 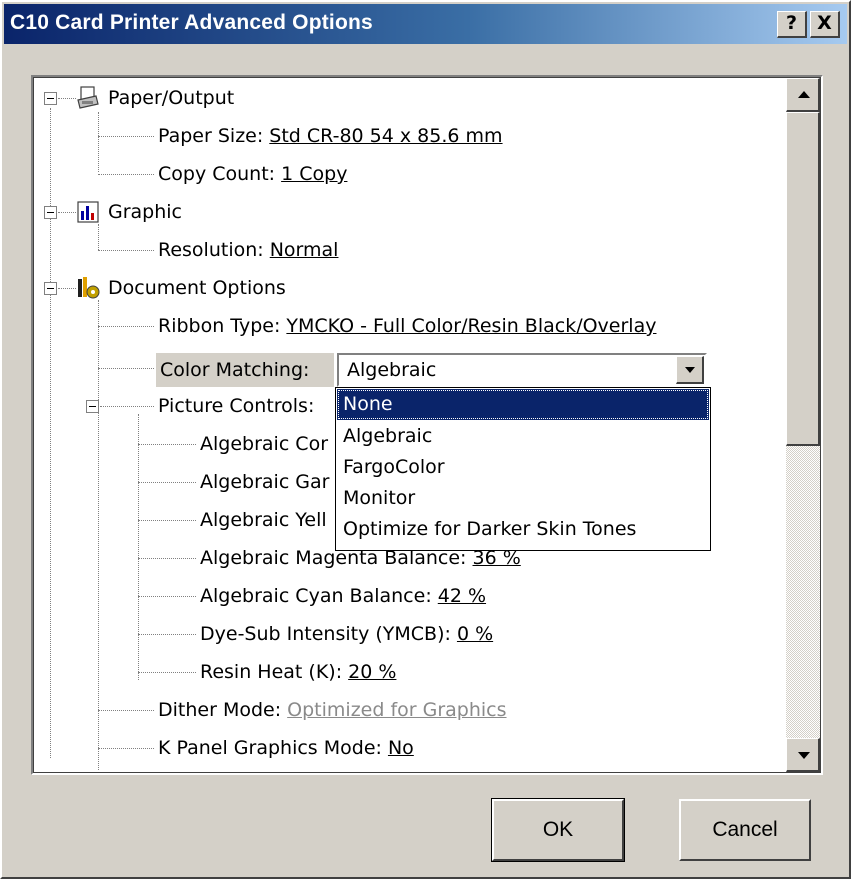 I want to click on chart-icon, so click(x=88, y=212).